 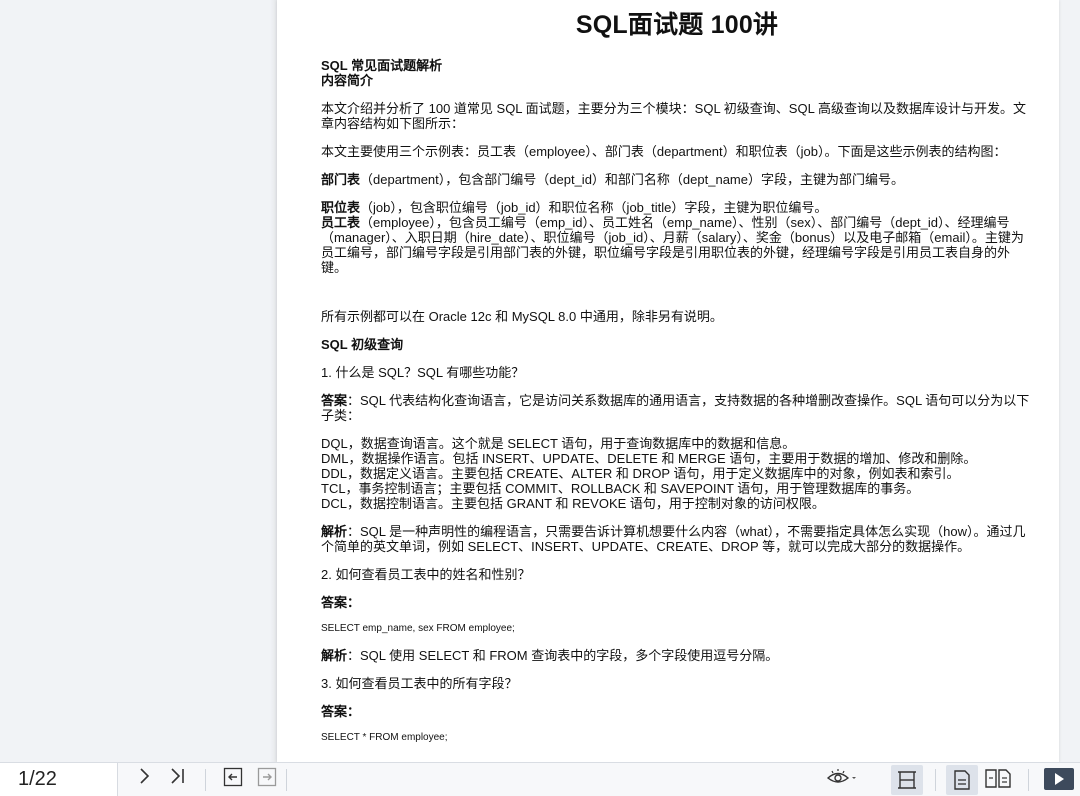 I want to click on page-indicator: 1/22, so click(x=37, y=779).